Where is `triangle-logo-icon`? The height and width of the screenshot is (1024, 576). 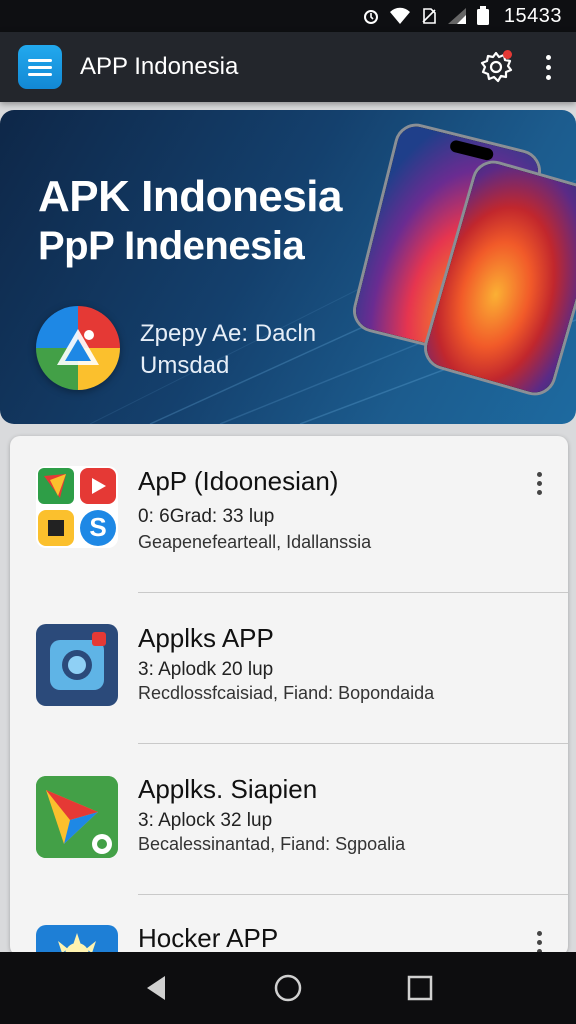 triangle-logo-icon is located at coordinates (78, 347).